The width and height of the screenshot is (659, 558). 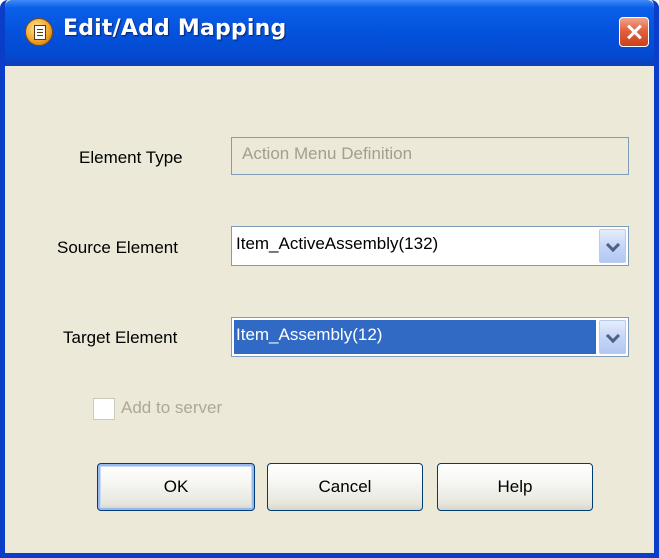 I want to click on element-type-label: Element Type, so click(x=131, y=157).